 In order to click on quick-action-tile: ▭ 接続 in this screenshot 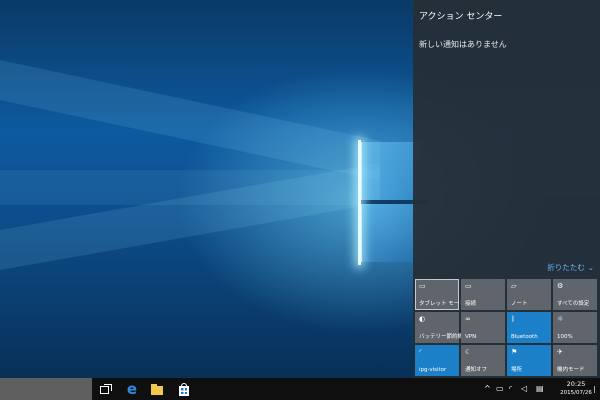, I will do `click(483, 294)`.